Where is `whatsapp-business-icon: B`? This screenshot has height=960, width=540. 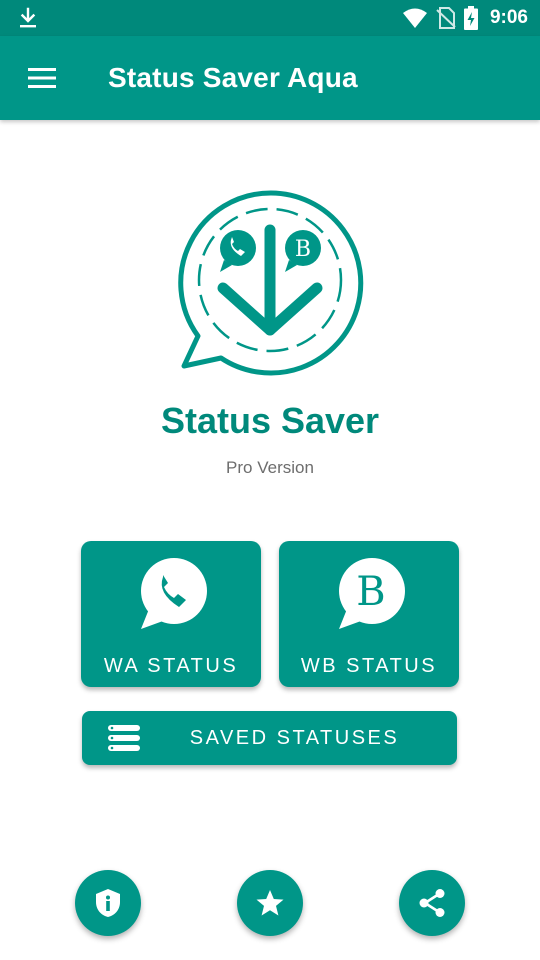 whatsapp-business-icon: B is located at coordinates (372, 593).